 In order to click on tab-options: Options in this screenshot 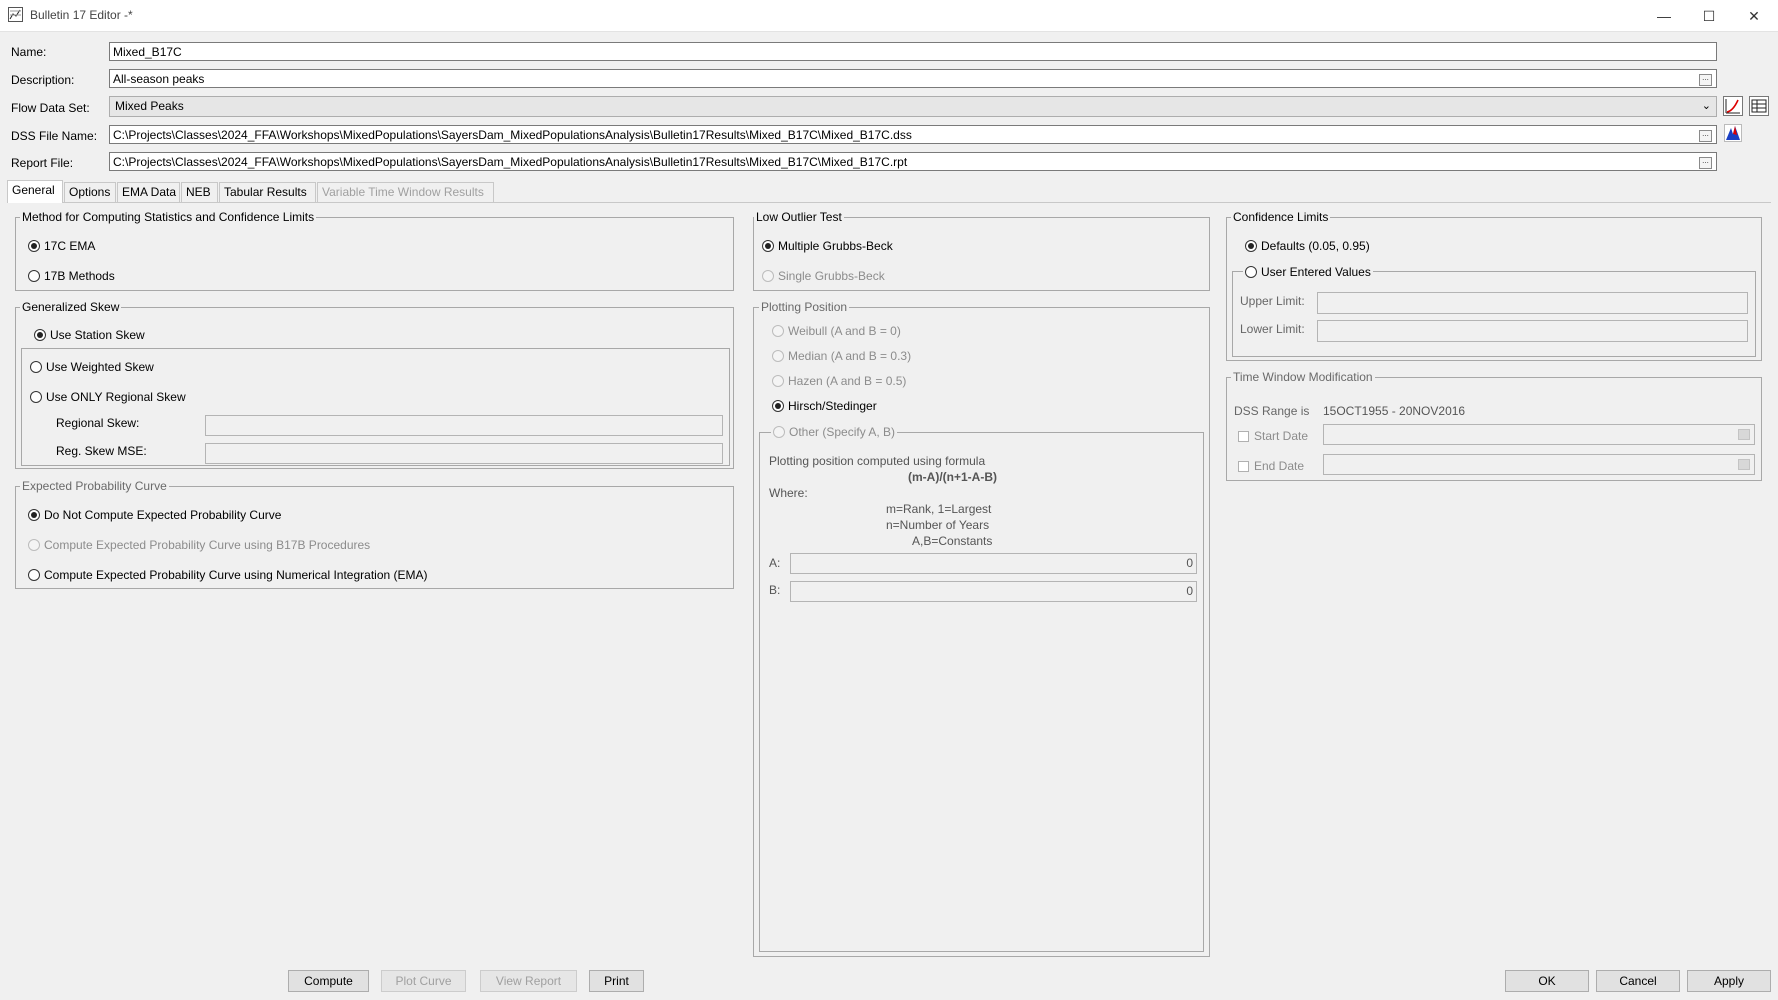, I will do `click(90, 192)`.